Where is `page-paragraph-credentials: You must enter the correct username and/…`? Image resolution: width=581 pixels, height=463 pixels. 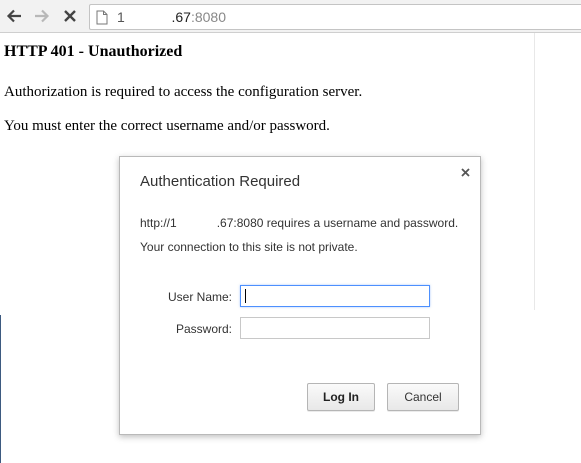 page-paragraph-credentials: You must enter the correct username and/… is located at coordinates (167, 126).